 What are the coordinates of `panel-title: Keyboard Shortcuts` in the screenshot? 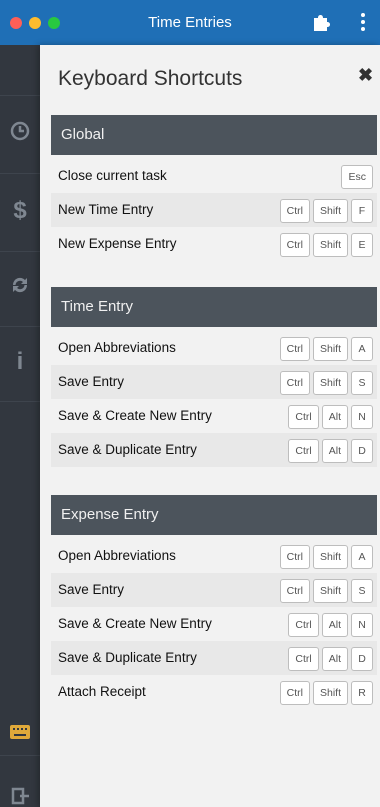 It's located at (150, 78).